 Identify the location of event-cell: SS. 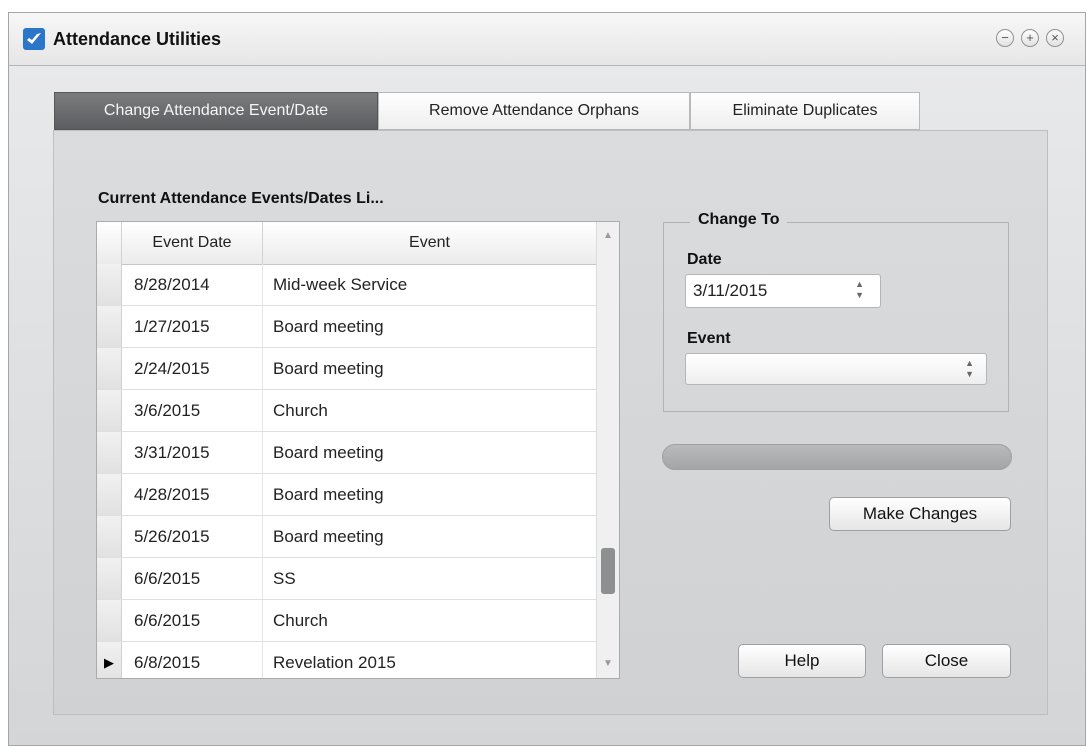
(284, 578).